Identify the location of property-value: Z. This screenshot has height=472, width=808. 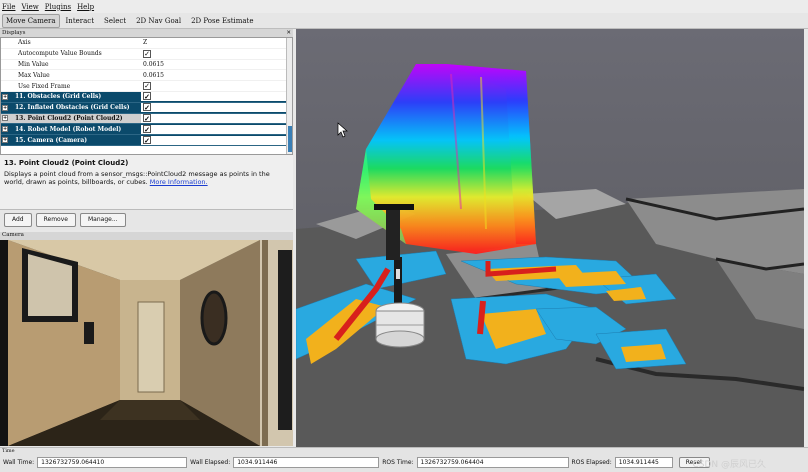
(216, 42).